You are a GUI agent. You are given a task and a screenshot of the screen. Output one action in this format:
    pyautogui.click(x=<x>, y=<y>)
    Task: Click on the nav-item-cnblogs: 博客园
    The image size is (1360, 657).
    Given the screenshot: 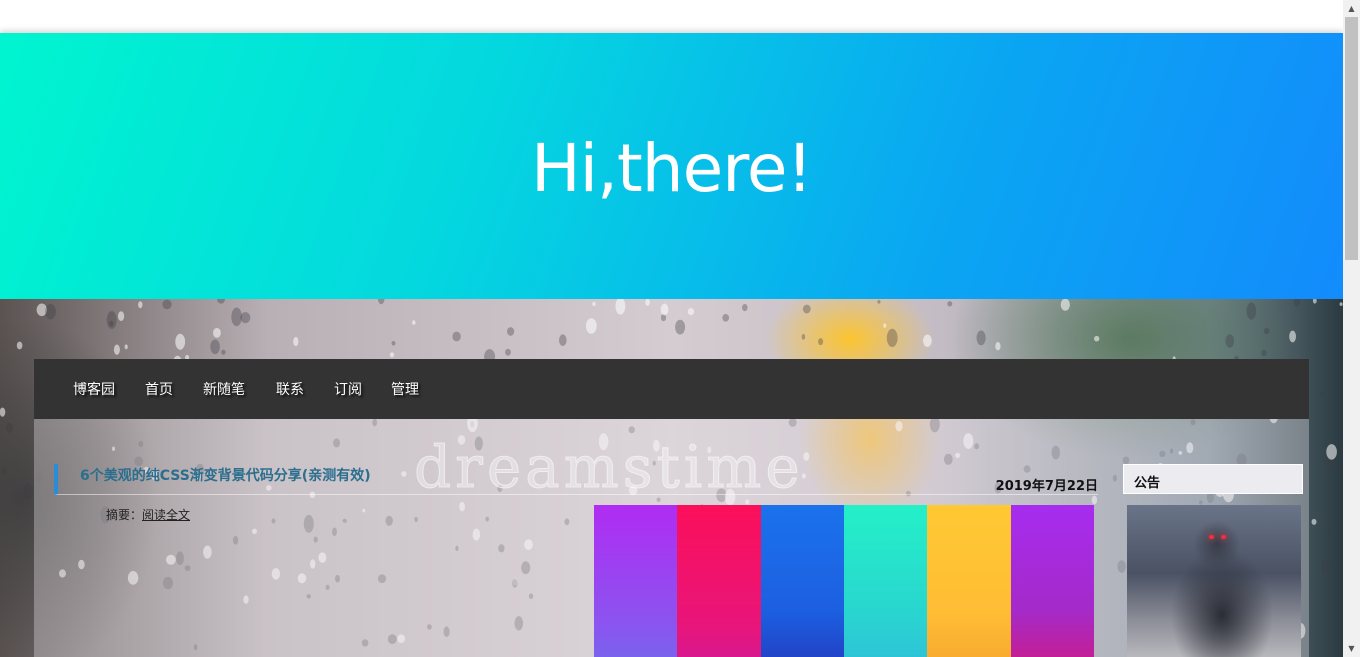 What is the action you would take?
    pyautogui.click(x=94, y=389)
    